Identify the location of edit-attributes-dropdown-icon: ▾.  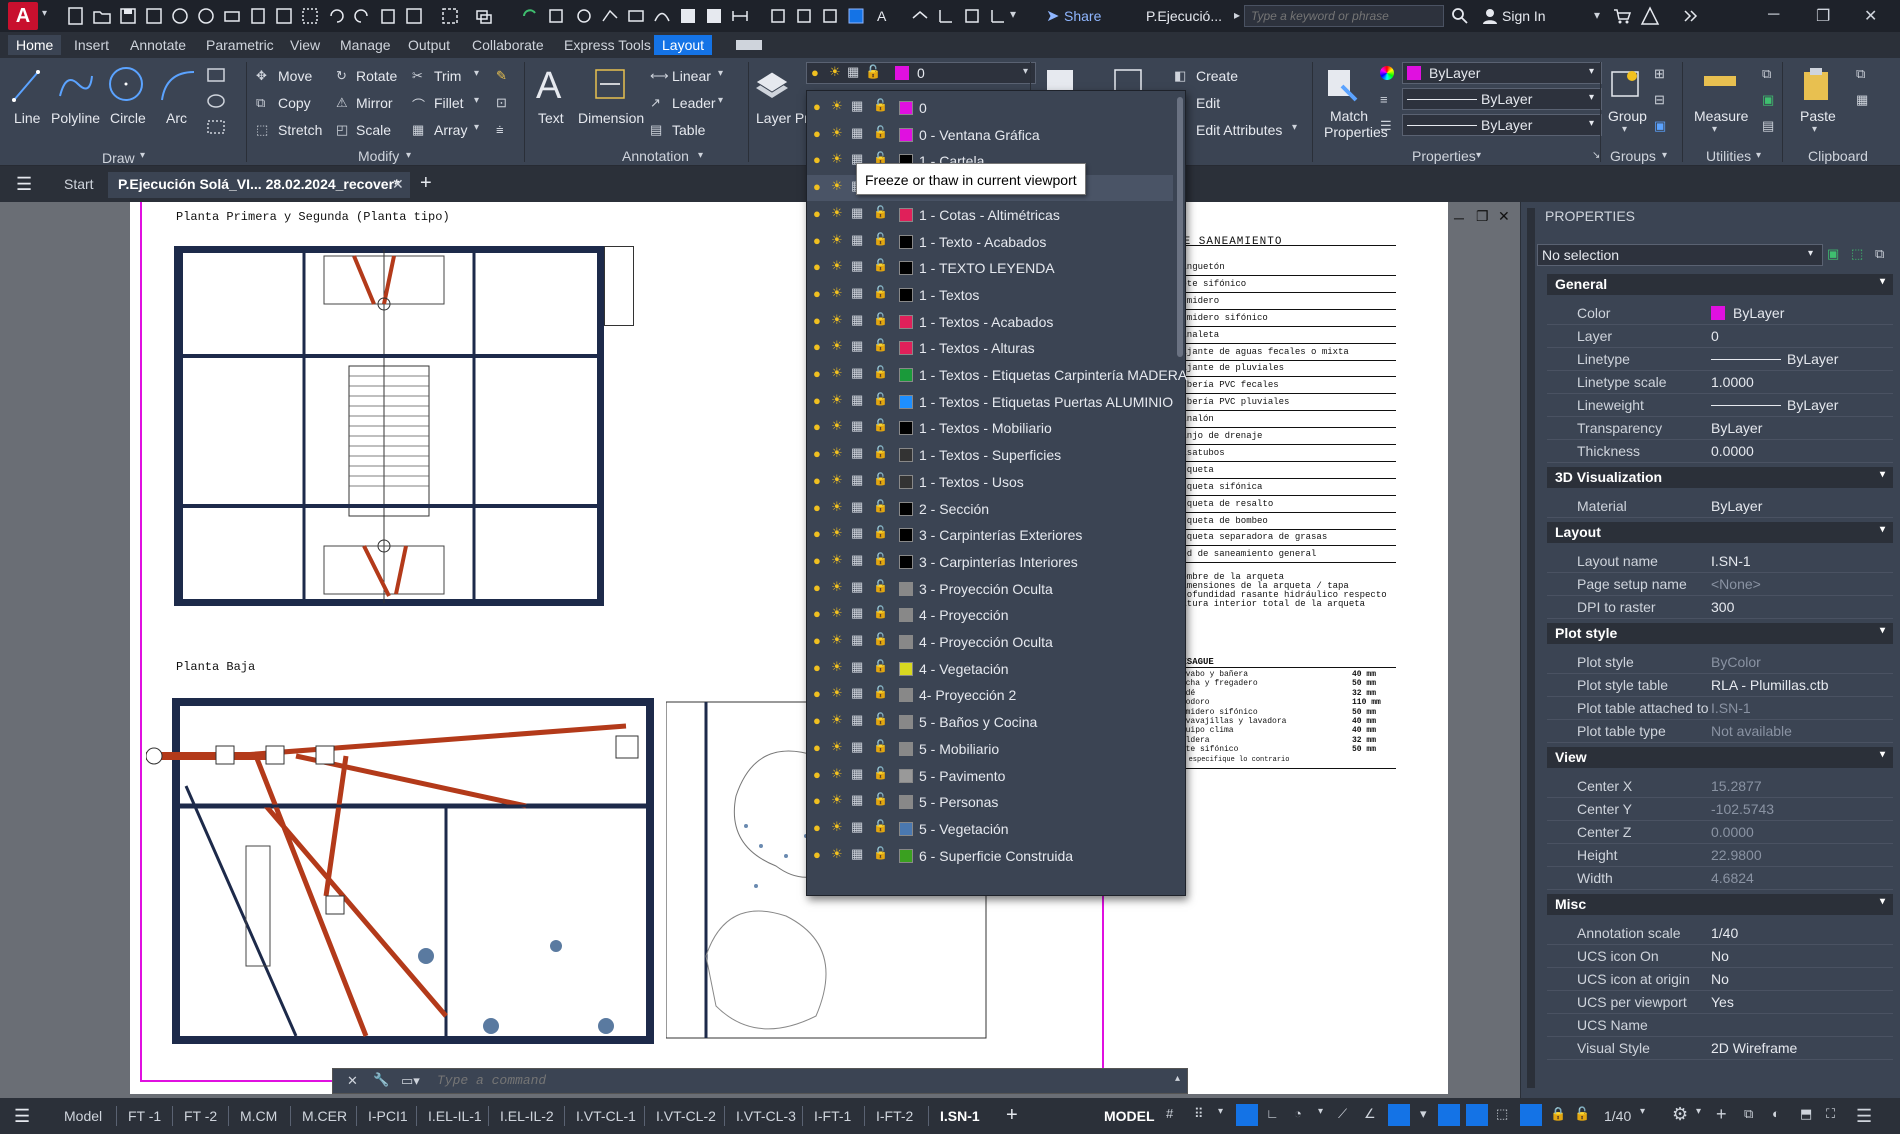
(1294, 127).